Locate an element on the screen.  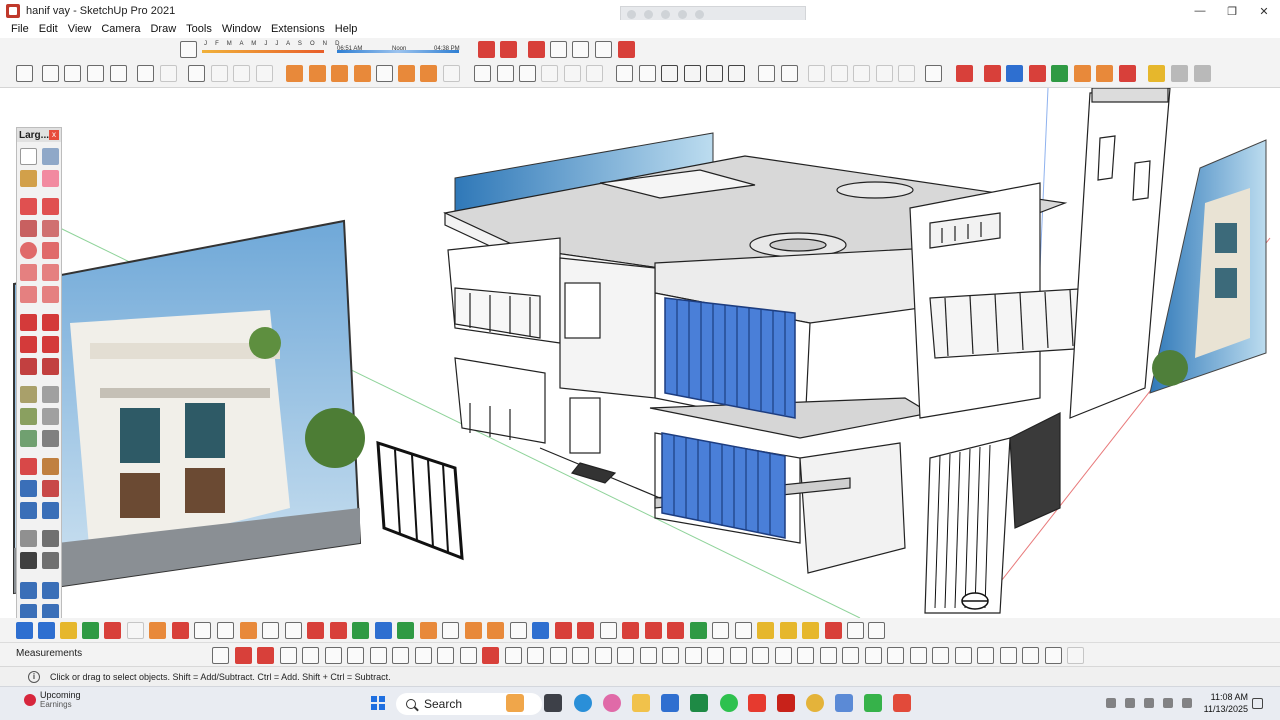
ext-32-icon is located at coordinates (720, 630).